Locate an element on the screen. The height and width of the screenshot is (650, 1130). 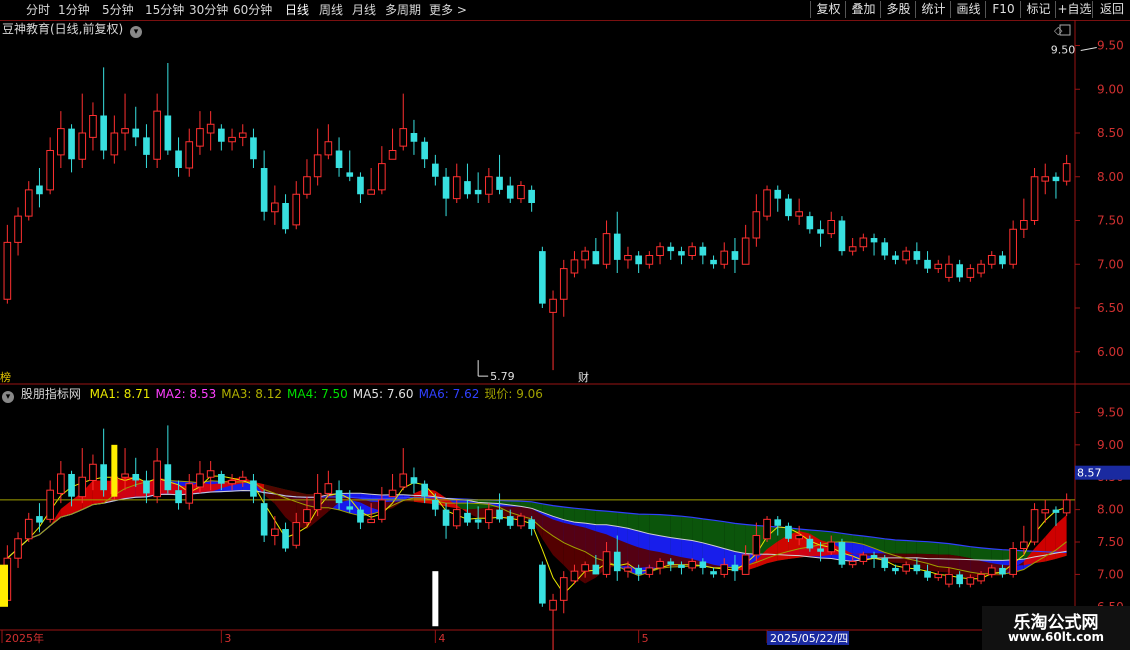
indicator-name: 股朋指标网 is located at coordinates (50, 394).